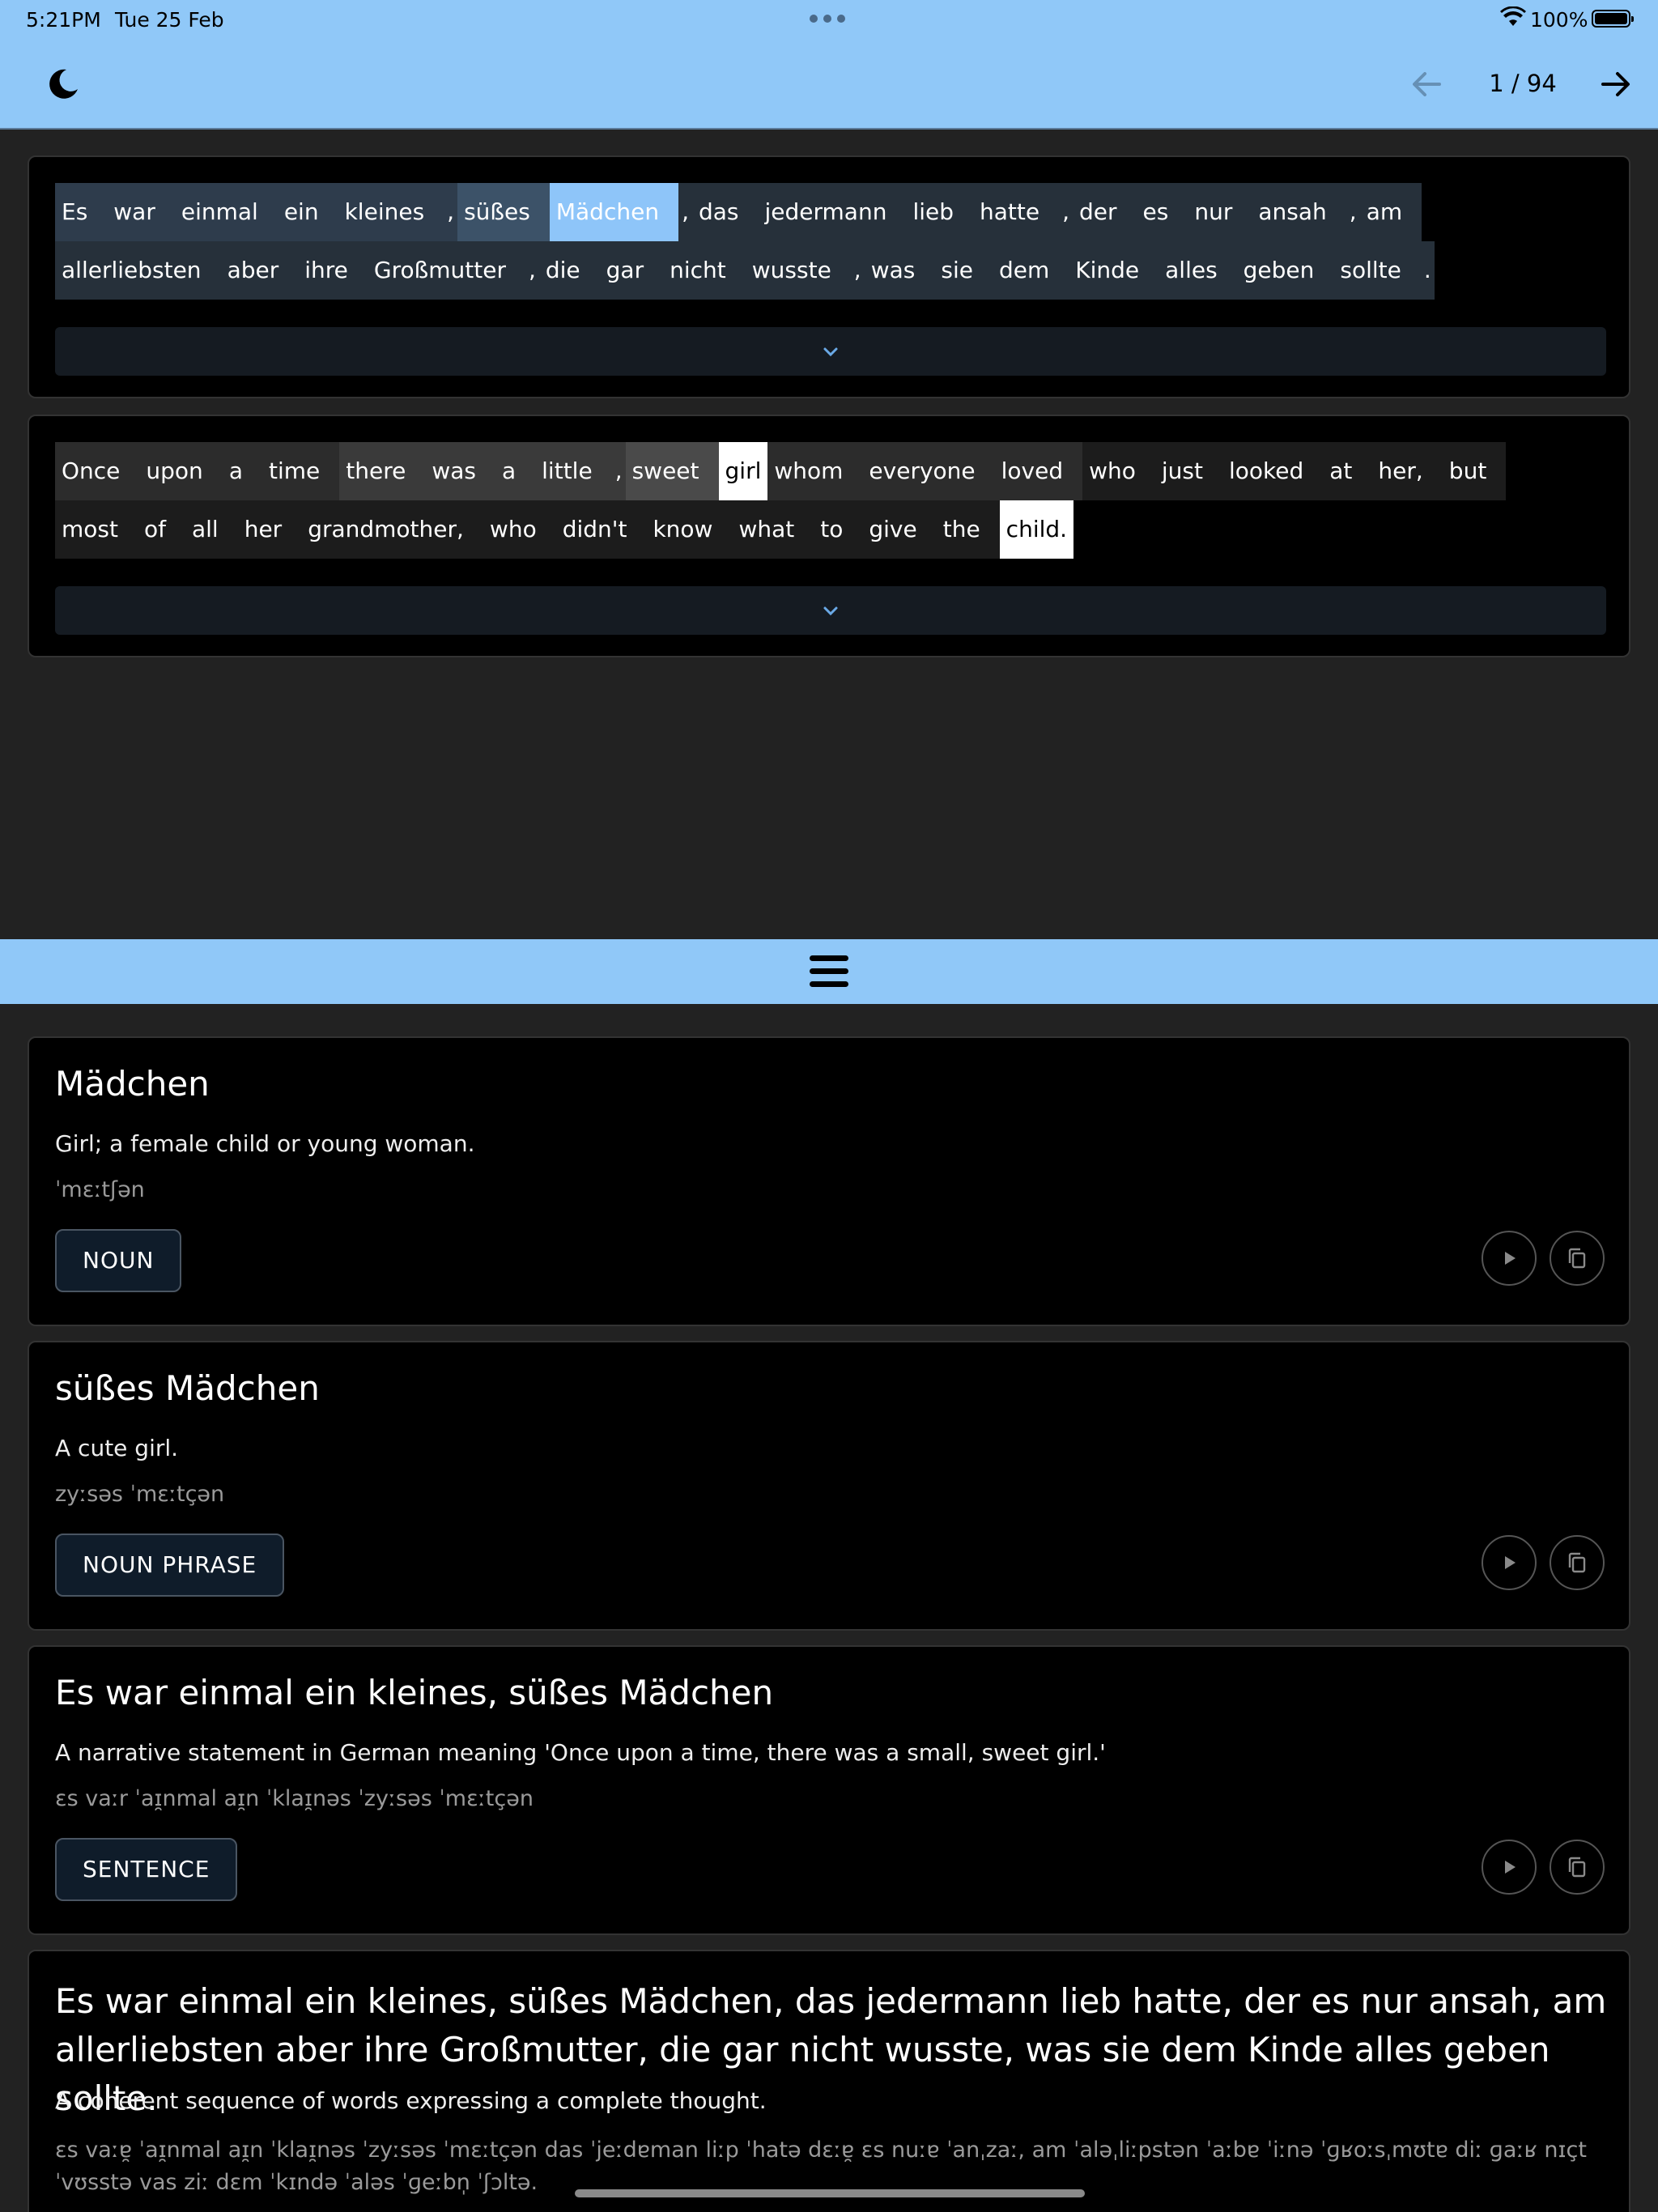  What do you see at coordinates (1613, 19) in the screenshot?
I see `battery-icon` at bounding box center [1613, 19].